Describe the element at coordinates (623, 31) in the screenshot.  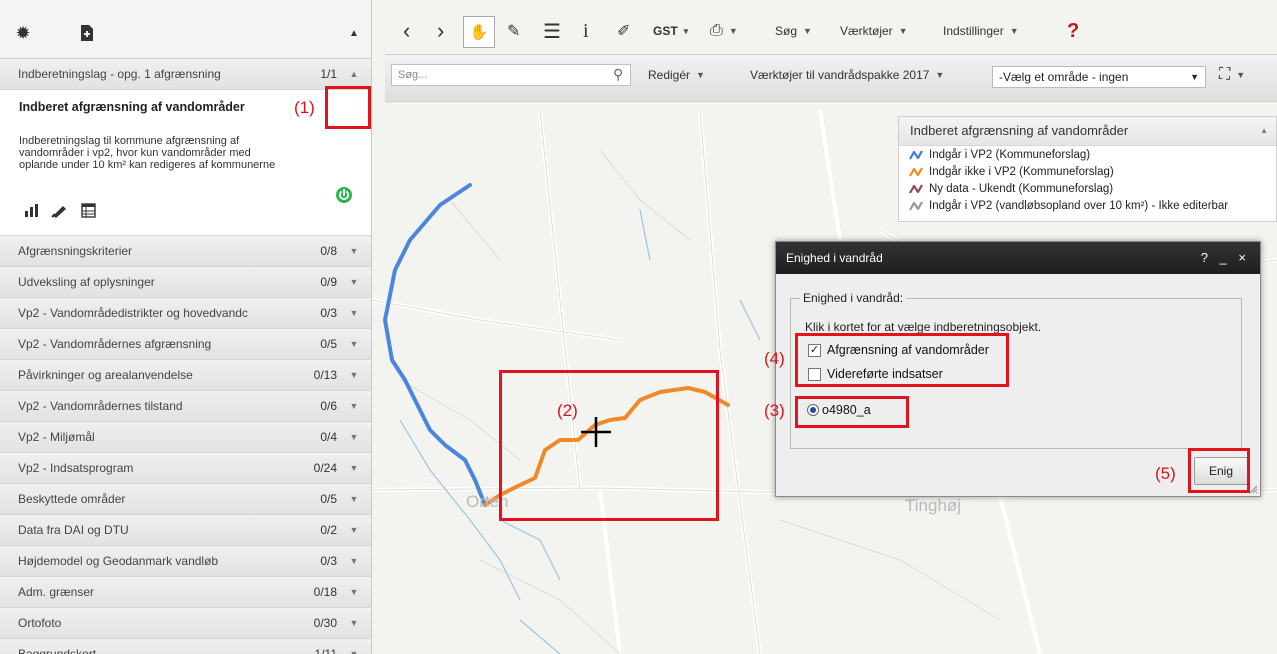
I see `eraser-icon: ✐` at that location.